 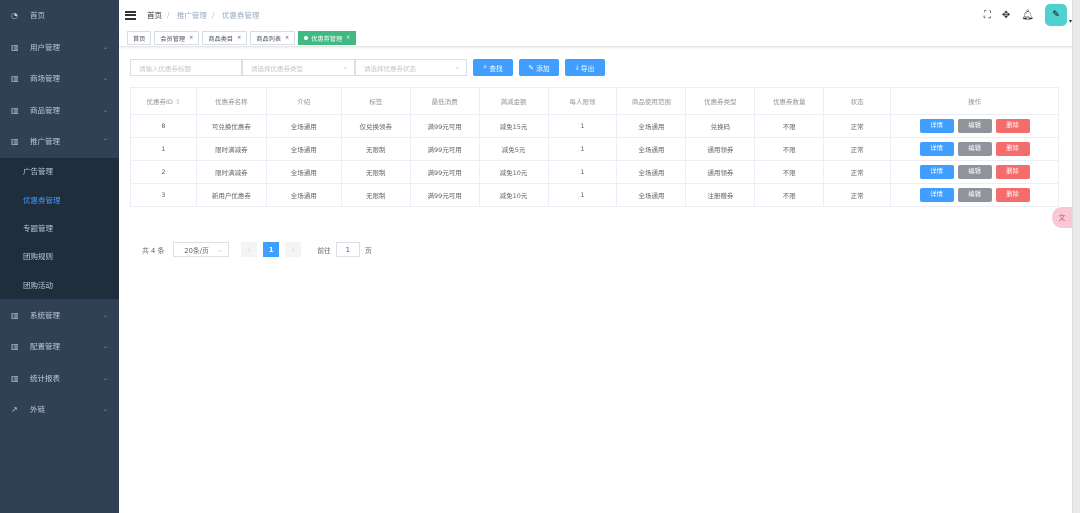 I want to click on submenu-item: 团购规则, so click(x=59, y=257).